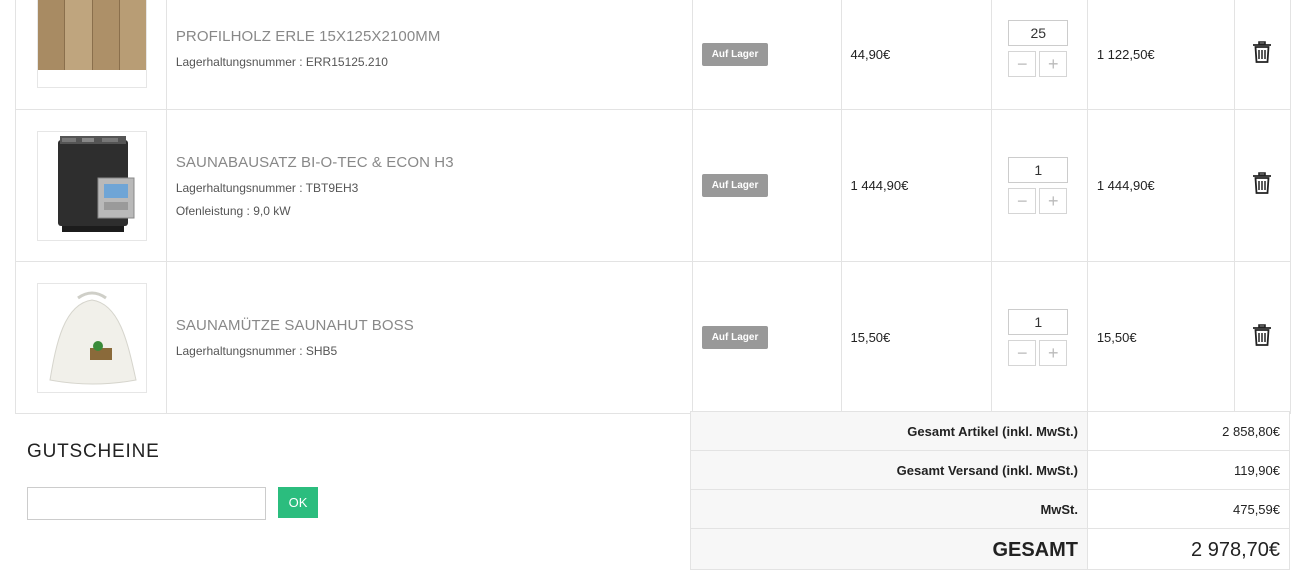 The width and height of the screenshot is (1315, 570). What do you see at coordinates (1125, 54) in the screenshot?
I see `line-total: 1 122,50€` at bounding box center [1125, 54].